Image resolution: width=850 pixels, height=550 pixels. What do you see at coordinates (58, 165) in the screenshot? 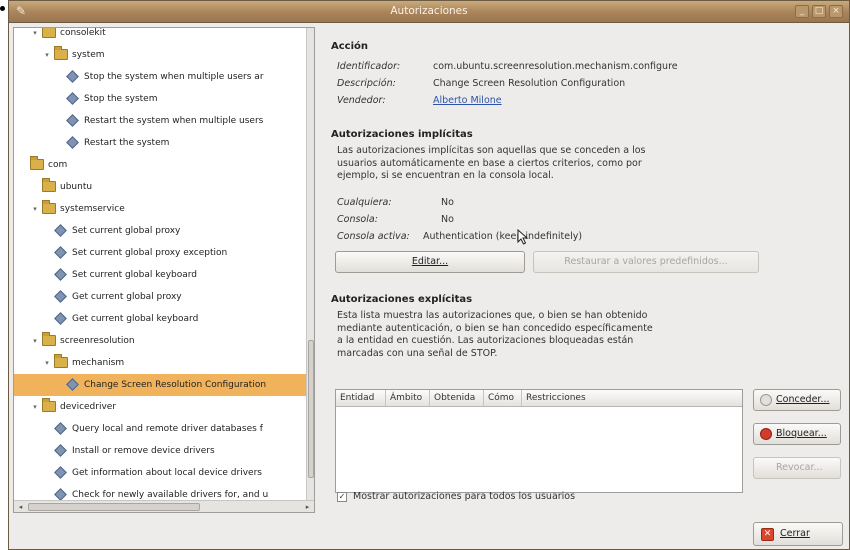
I see `tree-row-label: com` at bounding box center [58, 165].